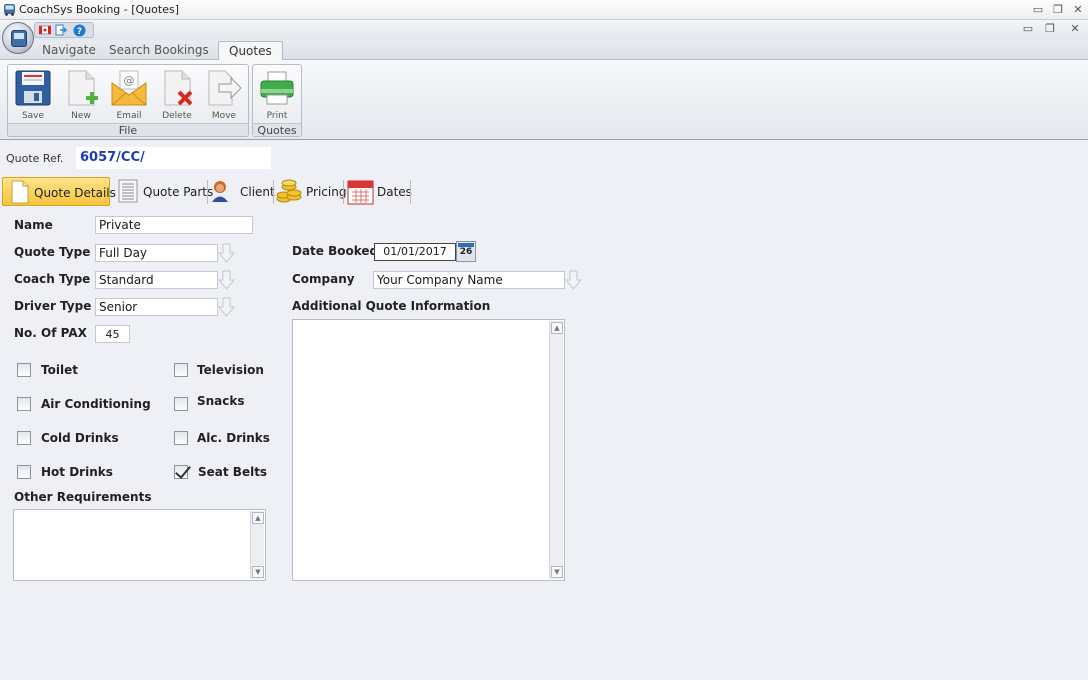  I want to click on tab-quotes: Quotes, so click(250, 51).